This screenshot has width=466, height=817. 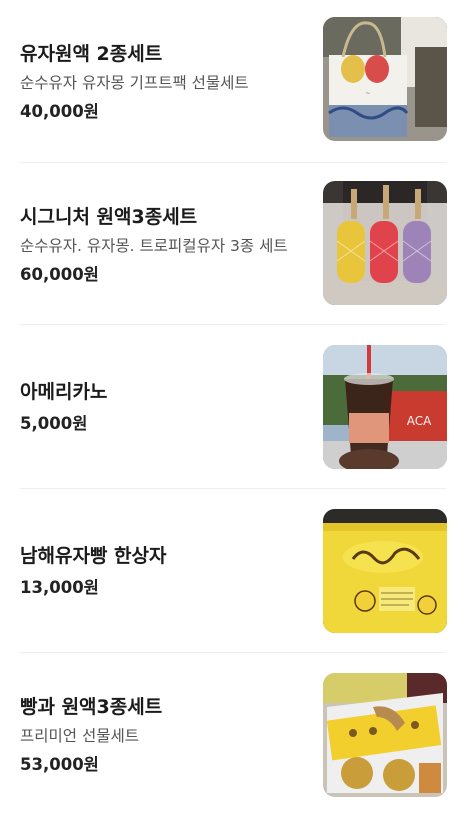 What do you see at coordinates (54, 423) in the screenshot?
I see `menu-item-price: 5,000원` at bounding box center [54, 423].